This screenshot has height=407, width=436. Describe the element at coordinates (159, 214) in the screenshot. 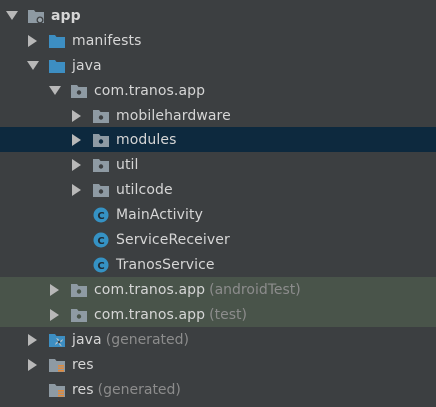

I see `tree-item-label: MainActivity` at that location.